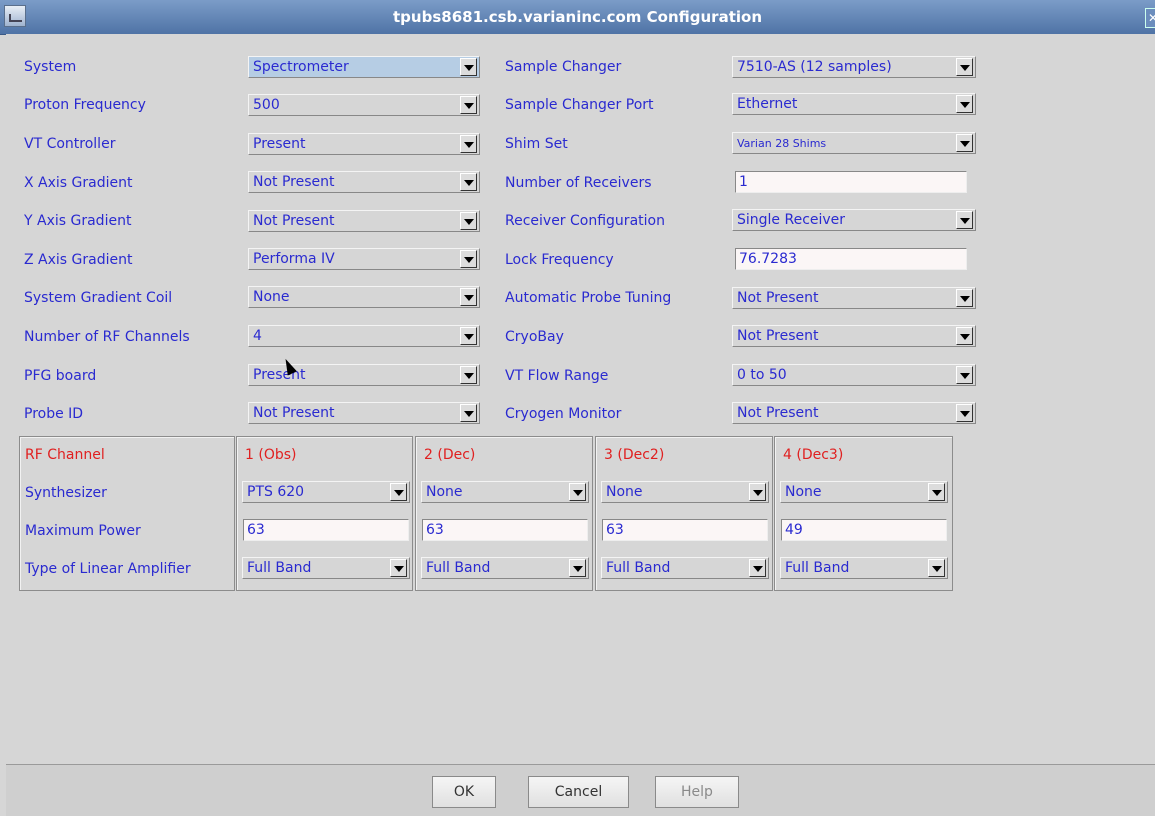  I want to click on z-axis-gradient-combo: Performa IV, so click(364, 259).